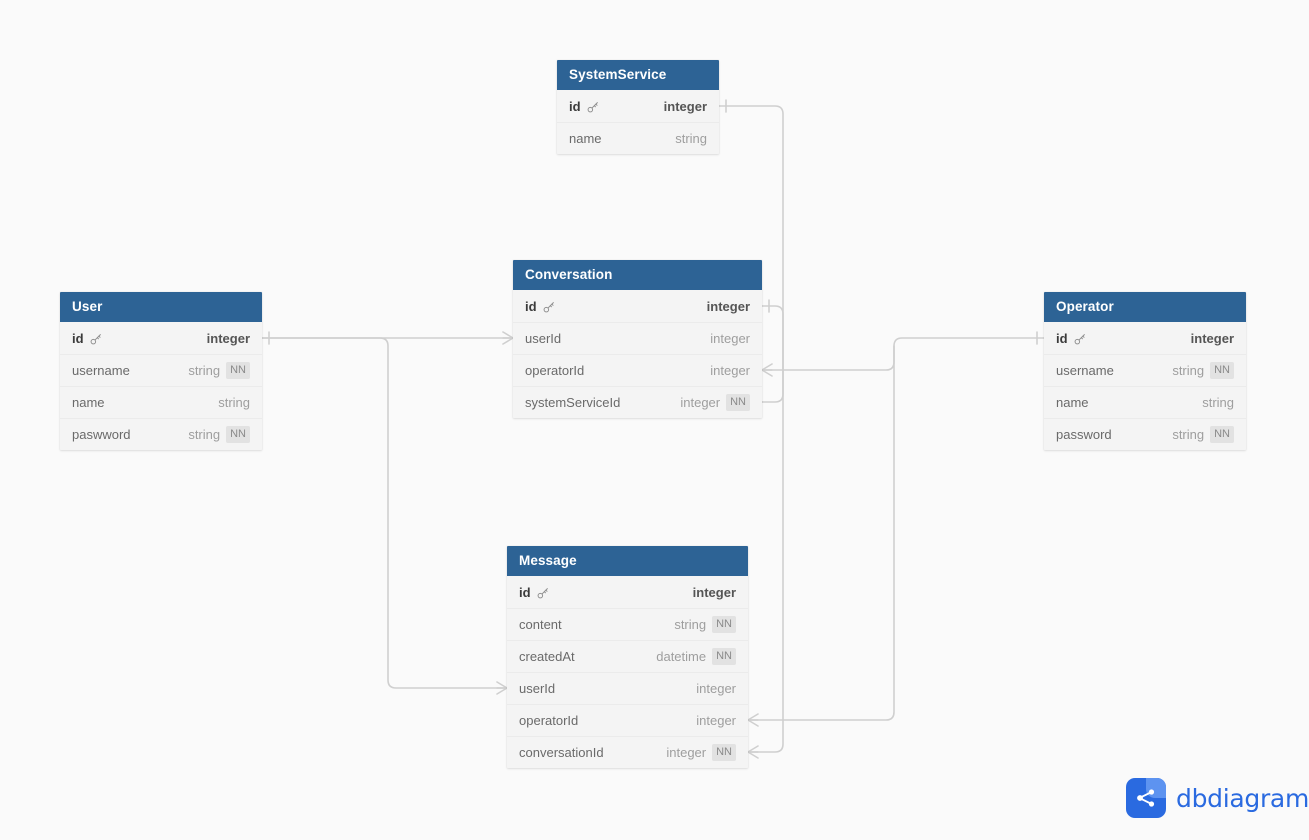  What do you see at coordinates (627, 561) in the screenshot?
I see `table-header-message: Message` at bounding box center [627, 561].